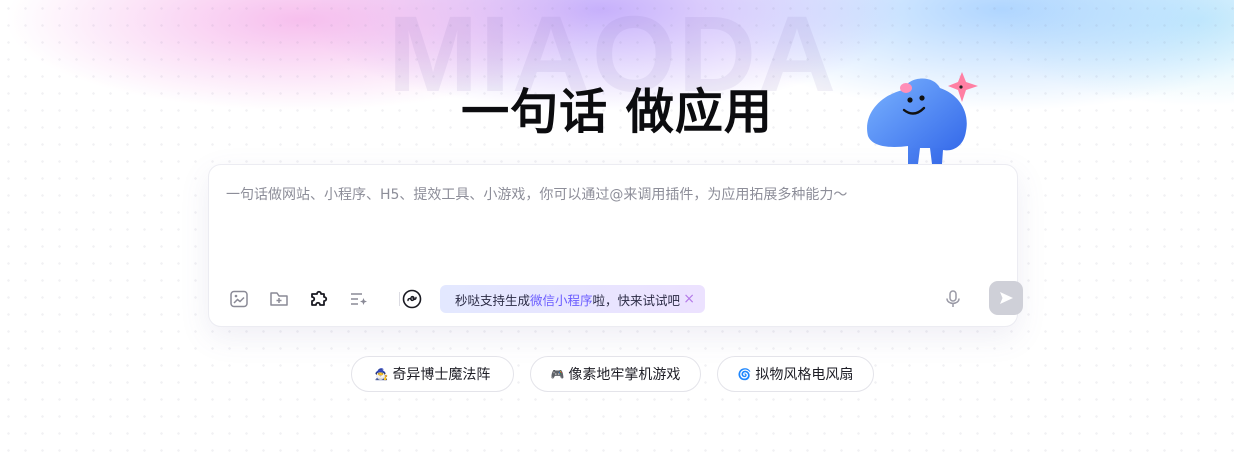 This screenshot has height=458, width=1234. Describe the element at coordinates (359, 299) in the screenshot. I see `prompt-enhance-icon` at that location.